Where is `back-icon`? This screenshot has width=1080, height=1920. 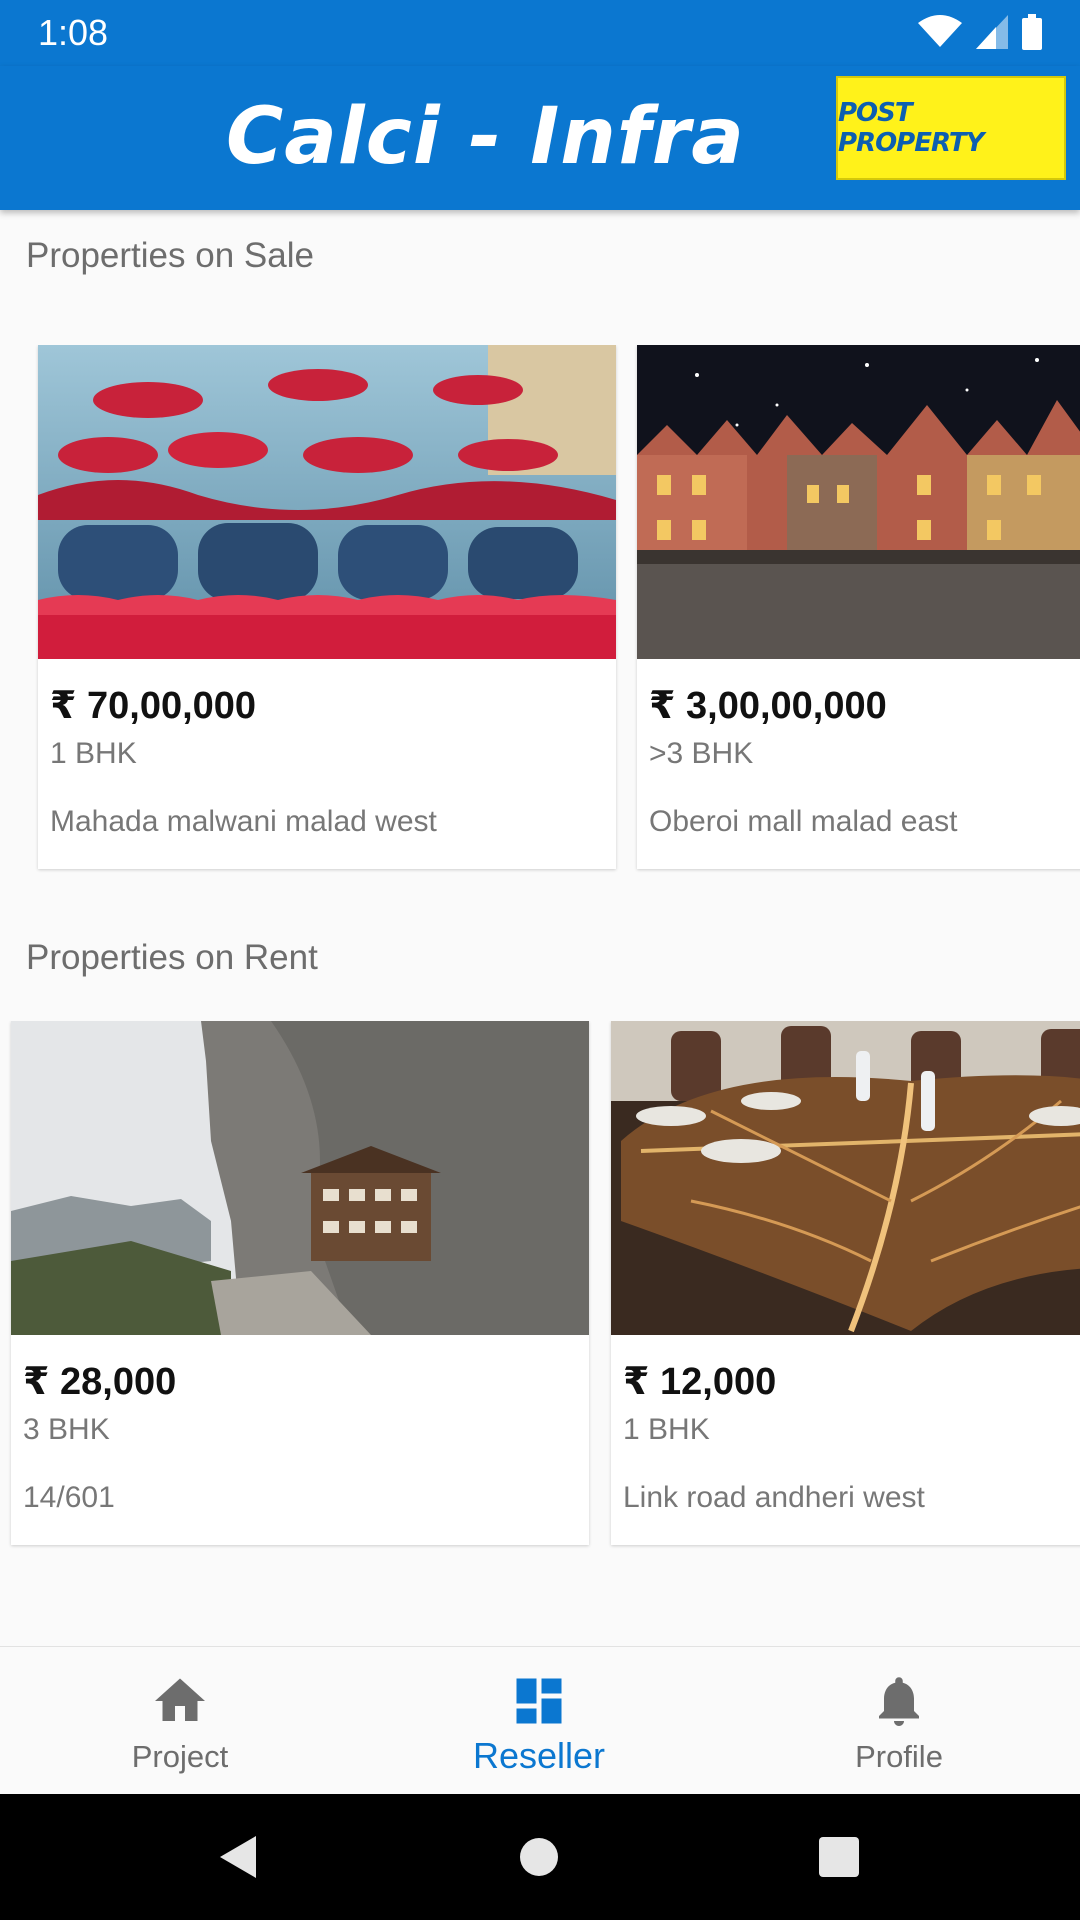 back-icon is located at coordinates (239, 1857).